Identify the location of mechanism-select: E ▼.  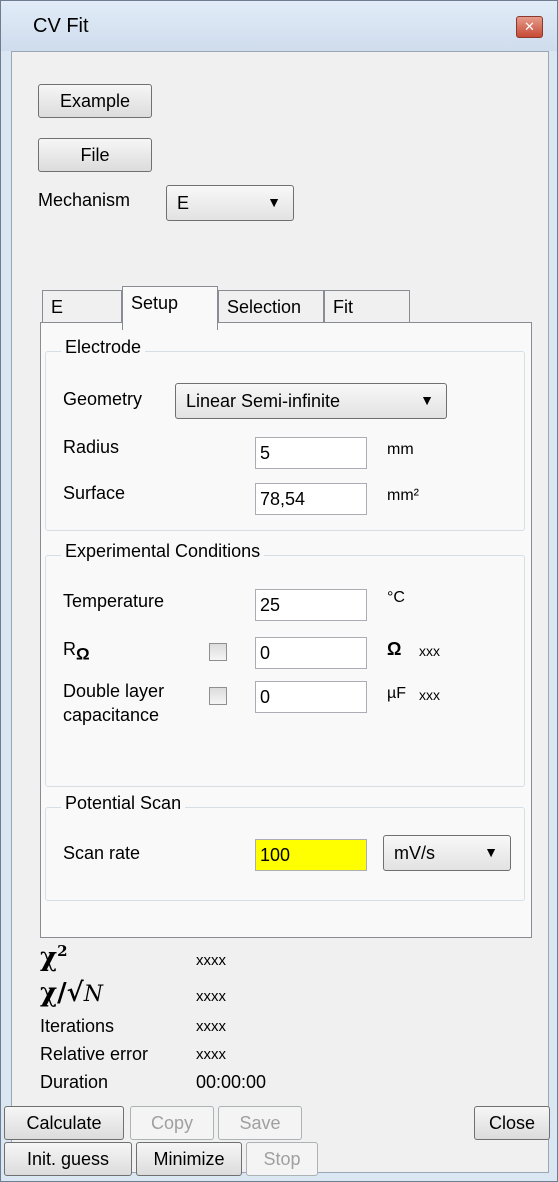
(230, 203).